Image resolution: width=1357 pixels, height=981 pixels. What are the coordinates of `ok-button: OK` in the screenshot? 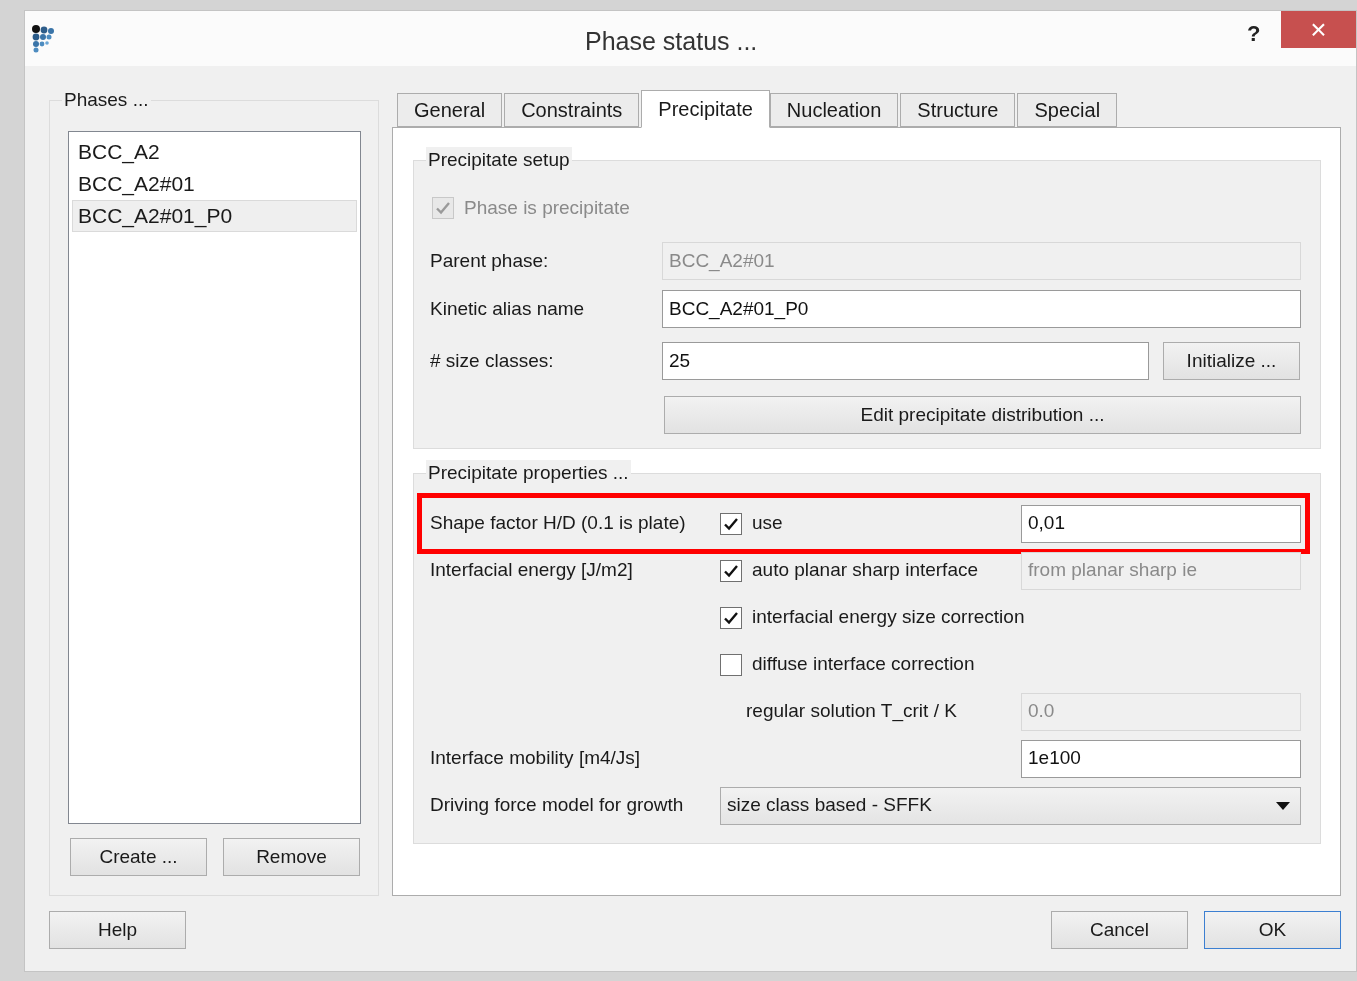 It's located at (1272, 930).